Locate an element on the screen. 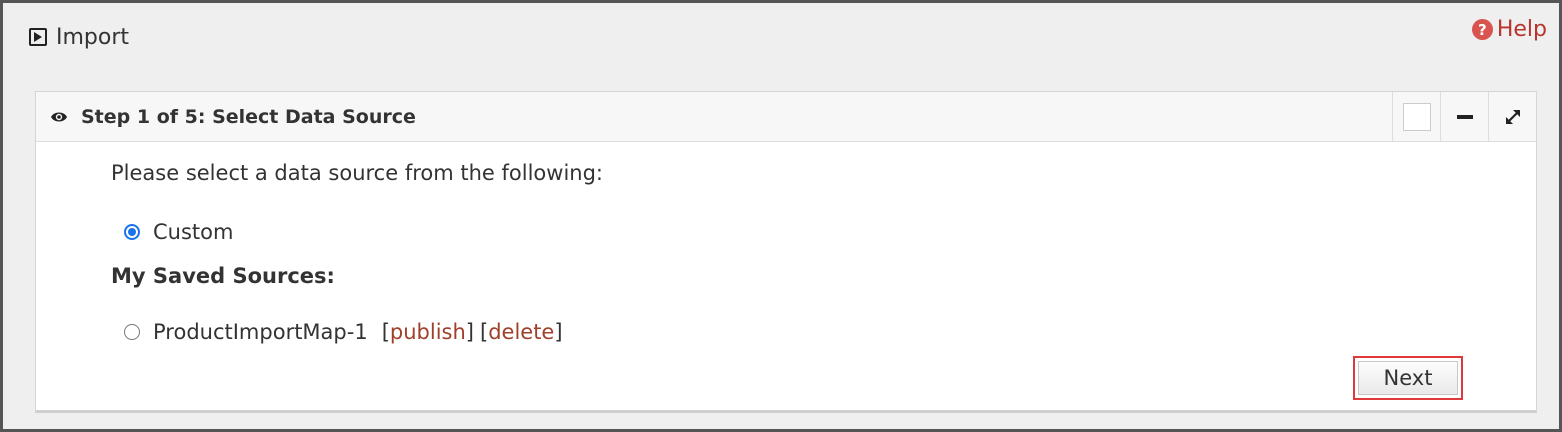 The width and height of the screenshot is (1562, 432). play-square-icon is located at coordinates (38, 37).